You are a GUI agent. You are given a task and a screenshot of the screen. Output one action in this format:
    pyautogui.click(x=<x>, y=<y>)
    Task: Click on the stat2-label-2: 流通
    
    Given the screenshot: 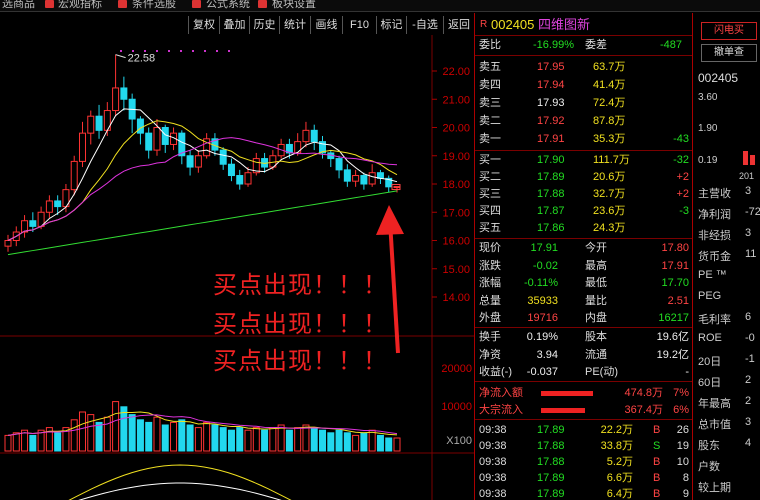 What is the action you would take?
    pyautogui.click(x=596, y=354)
    